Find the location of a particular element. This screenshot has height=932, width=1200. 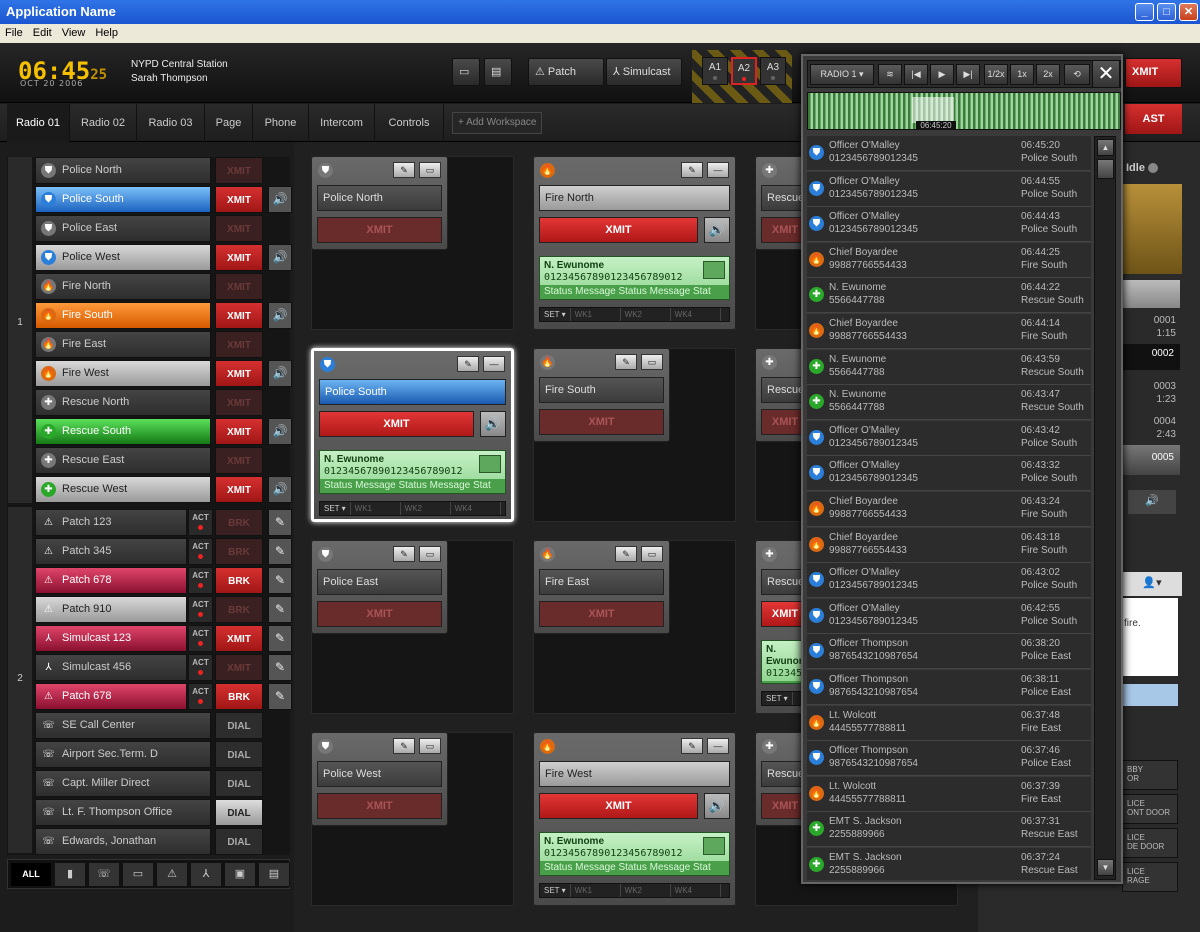

channel-row: ✚ Rescue East XMIT is located at coordinates (162, 460).